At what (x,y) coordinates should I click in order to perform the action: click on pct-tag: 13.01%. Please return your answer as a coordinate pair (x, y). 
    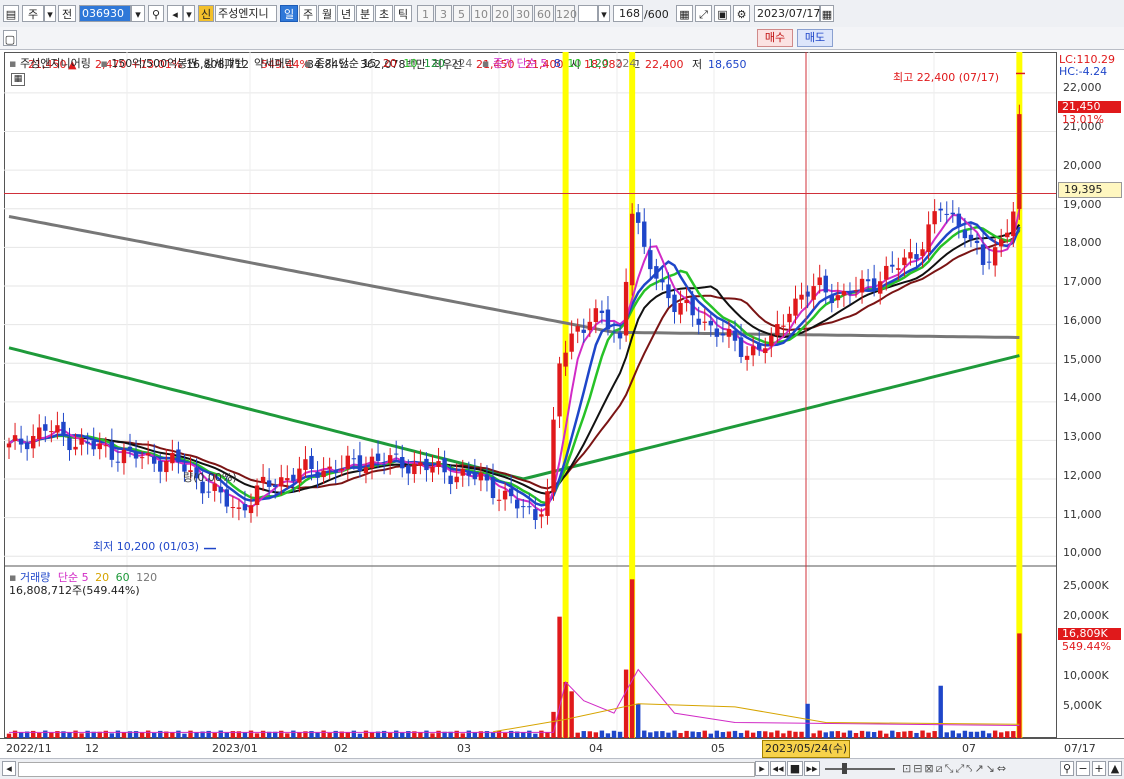
    Looking at the image, I should click on (1083, 119).